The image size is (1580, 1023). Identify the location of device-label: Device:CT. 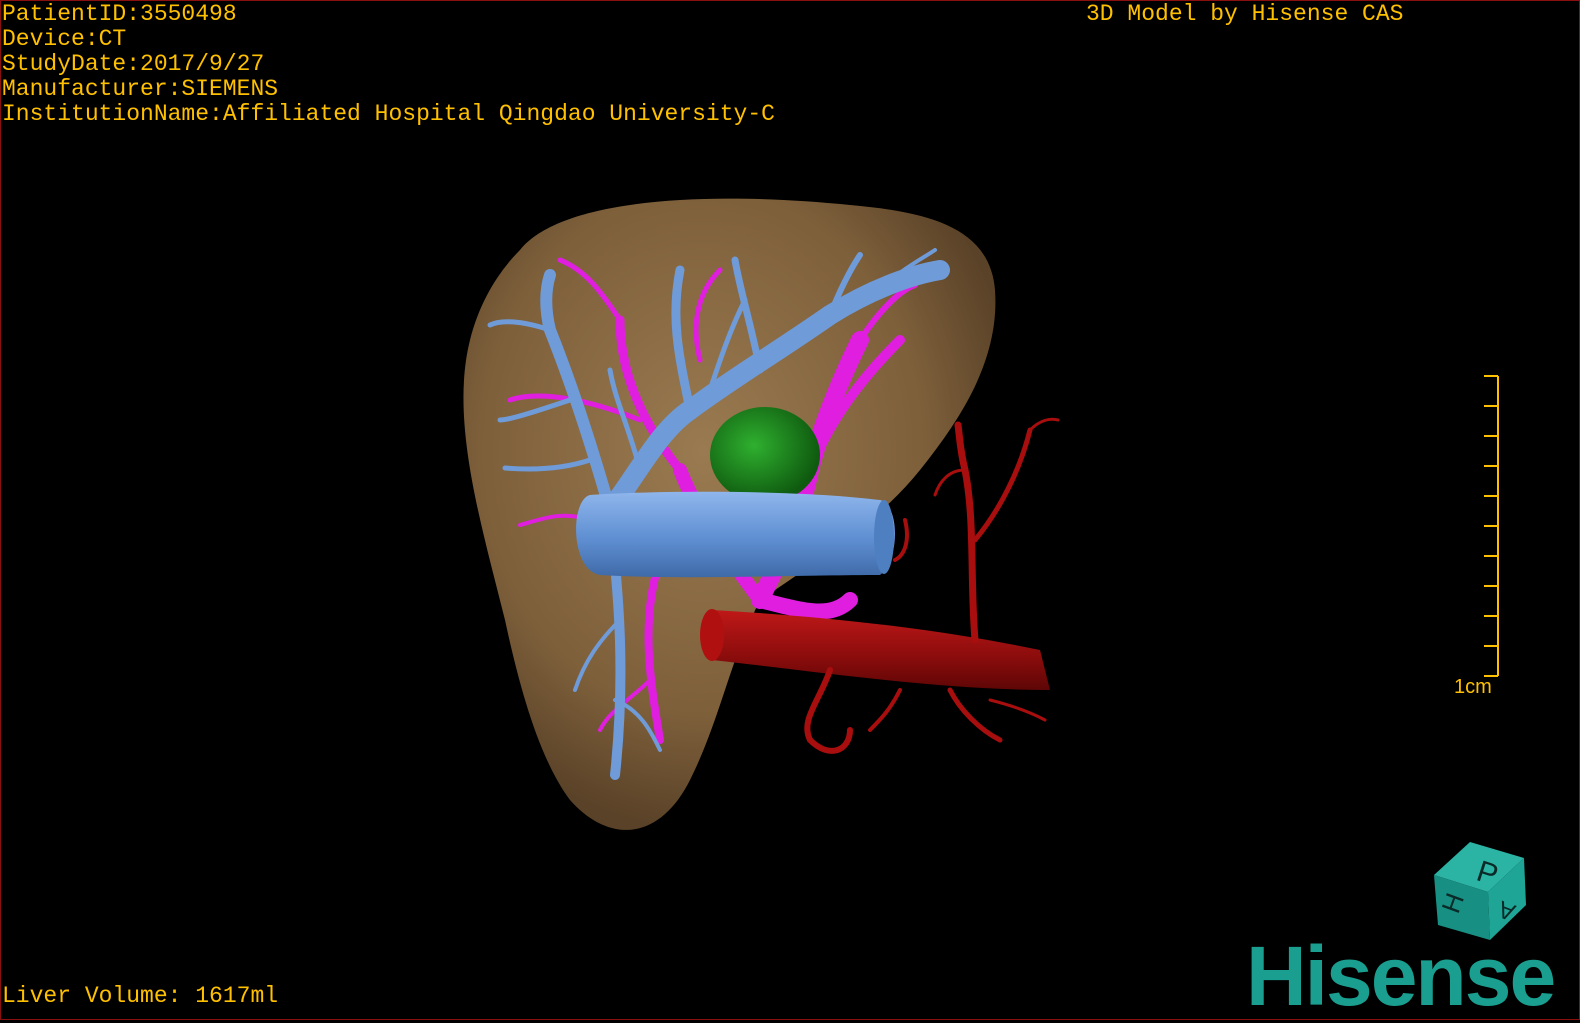
(64, 39).